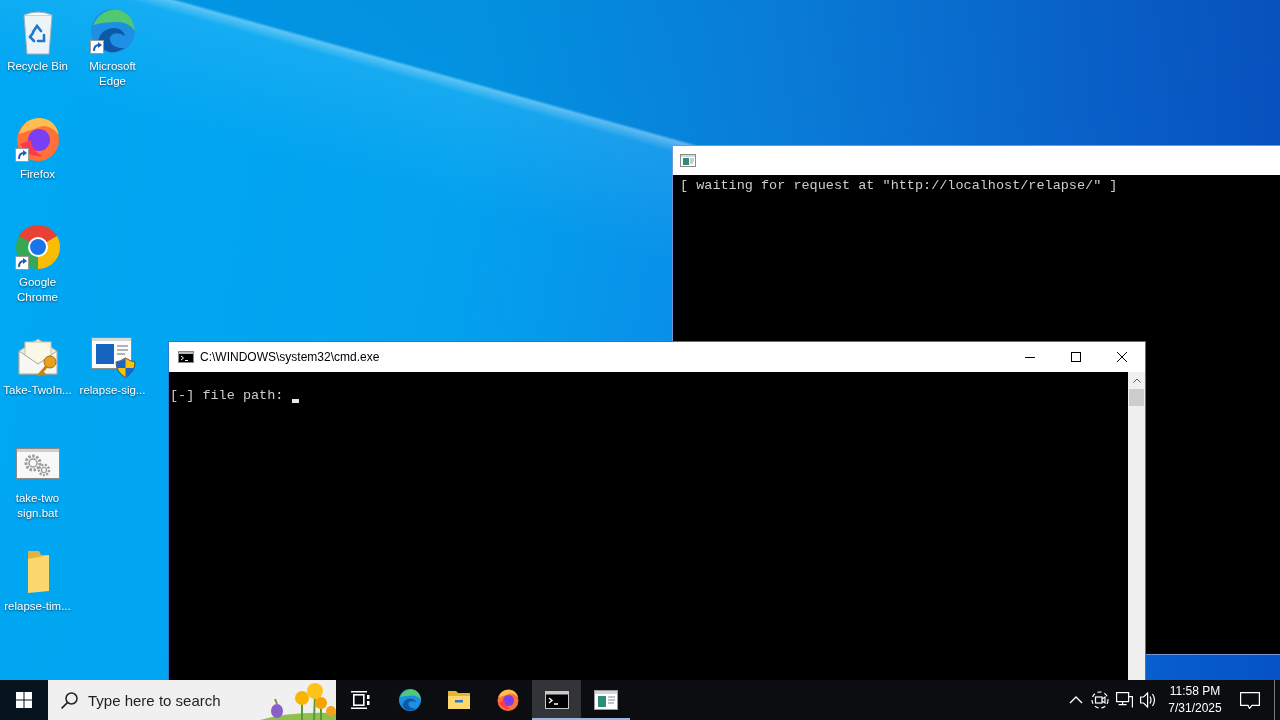 Image resolution: width=1280 pixels, height=720 pixels. I want to click on maximize-icon, so click(1076, 357).